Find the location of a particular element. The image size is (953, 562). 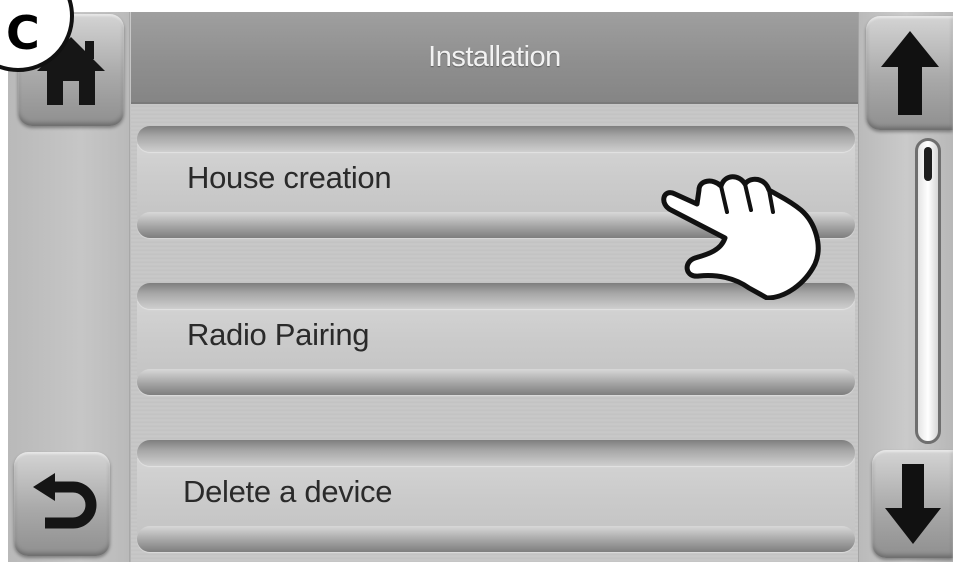

scroll-up-button is located at coordinates (909, 73).